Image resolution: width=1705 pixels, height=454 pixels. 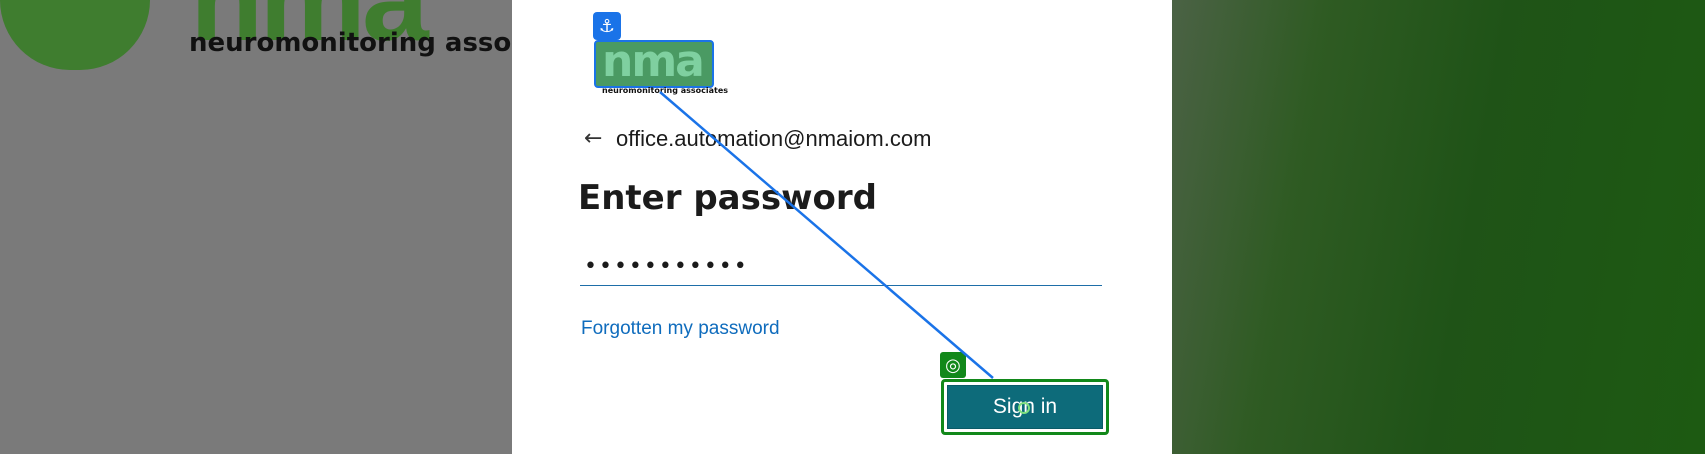 I want to click on password-field, so click(x=841, y=267).